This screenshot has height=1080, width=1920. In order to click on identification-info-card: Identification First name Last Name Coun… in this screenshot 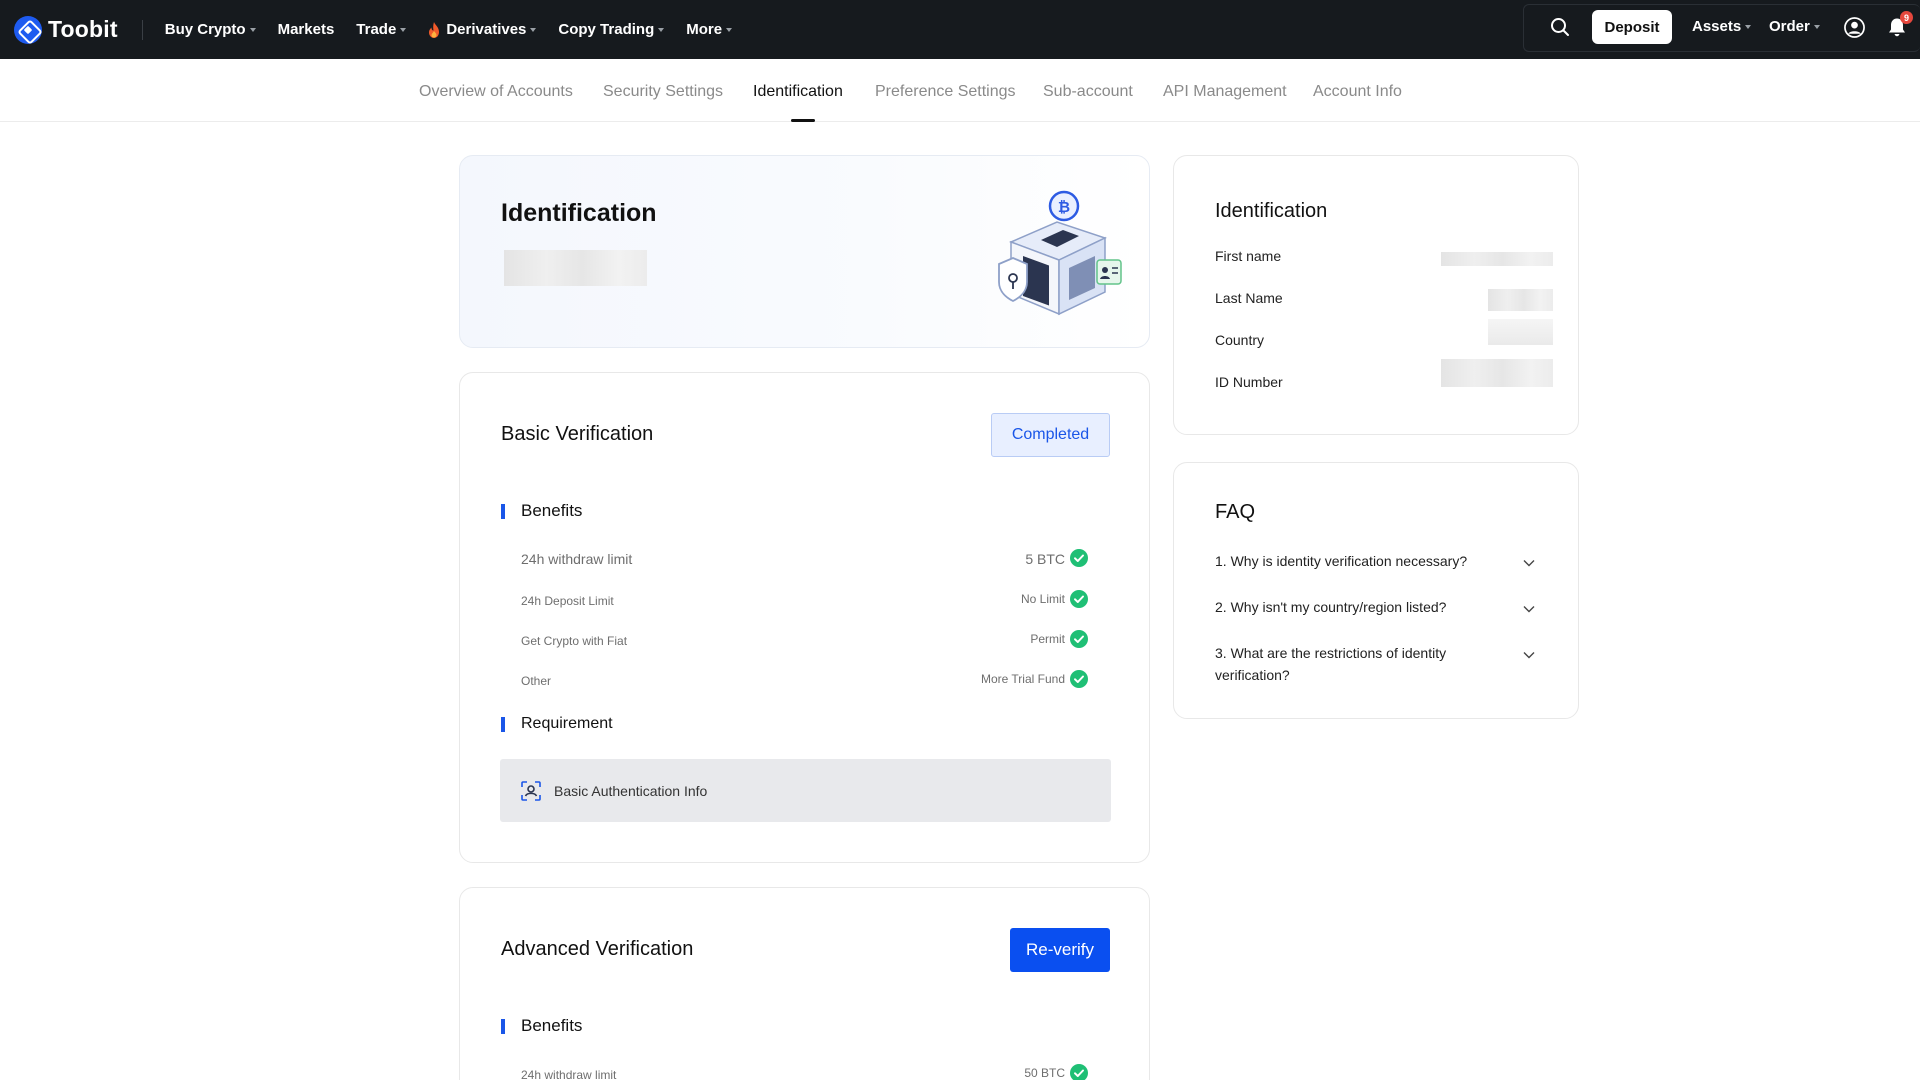, I will do `click(1376, 295)`.